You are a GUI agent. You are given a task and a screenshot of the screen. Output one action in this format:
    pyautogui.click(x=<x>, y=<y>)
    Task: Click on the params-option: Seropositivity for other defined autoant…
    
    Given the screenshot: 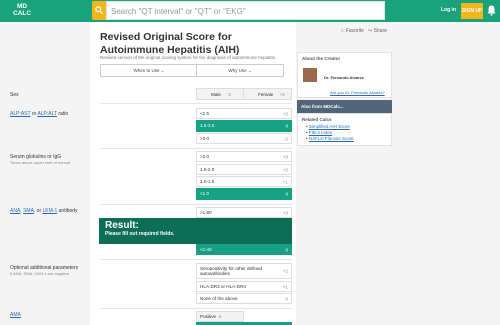 What is the action you would take?
    pyautogui.click(x=244, y=271)
    